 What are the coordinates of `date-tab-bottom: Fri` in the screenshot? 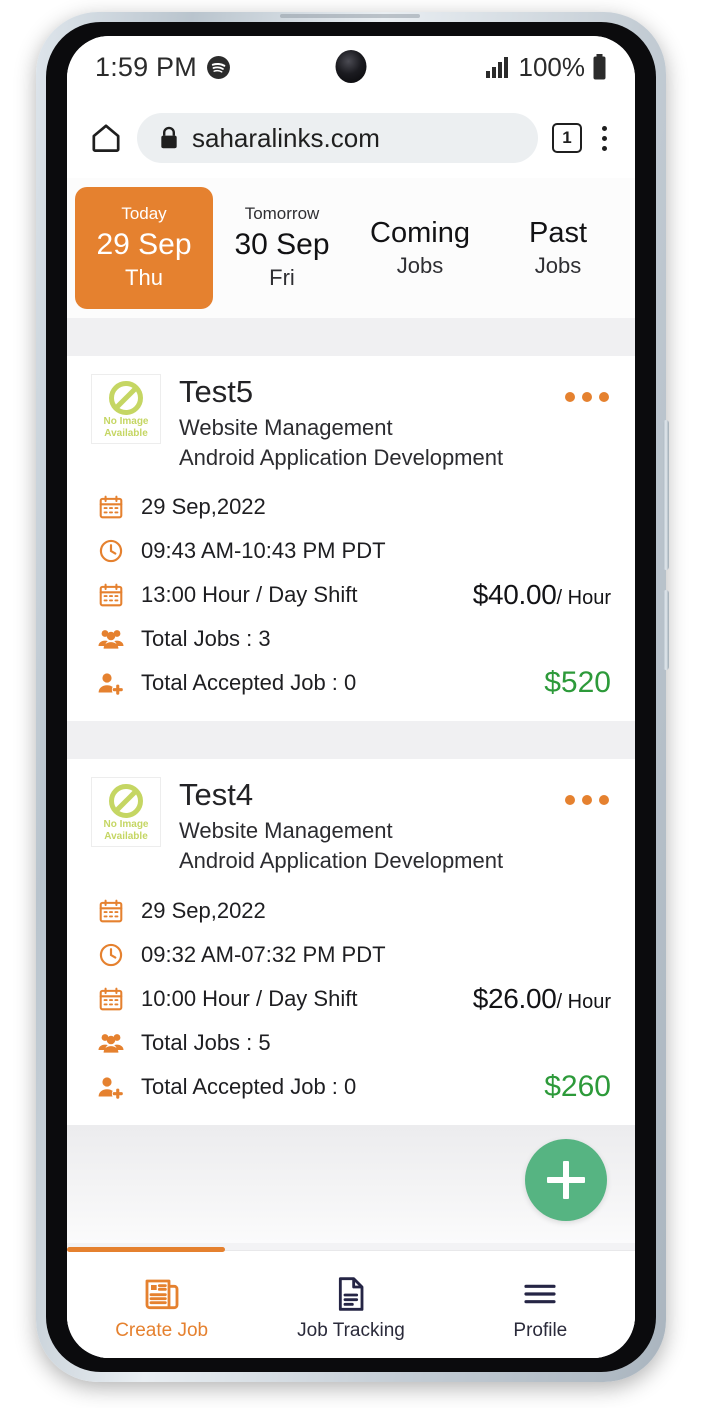 It's located at (282, 278).